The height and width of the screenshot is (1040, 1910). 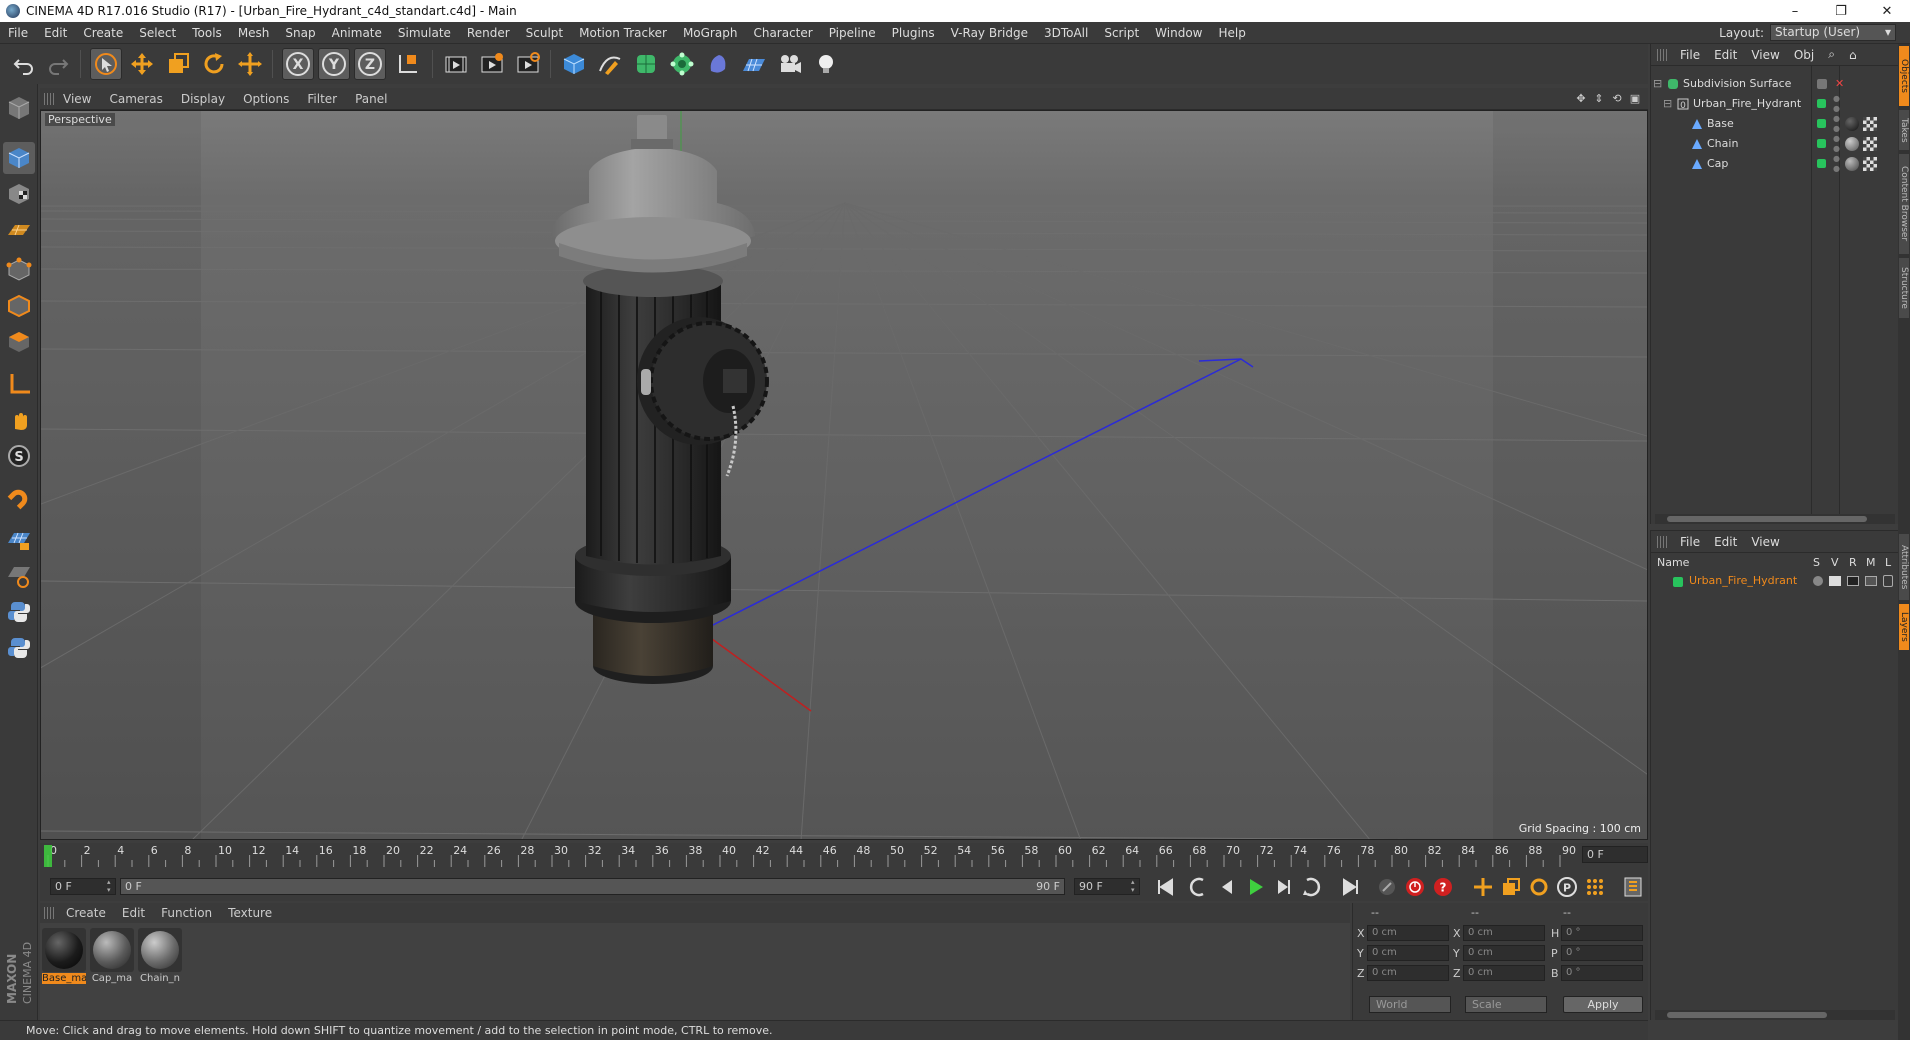 I want to click on preview-range-slider: 0 F 90 F, so click(x=592, y=886).